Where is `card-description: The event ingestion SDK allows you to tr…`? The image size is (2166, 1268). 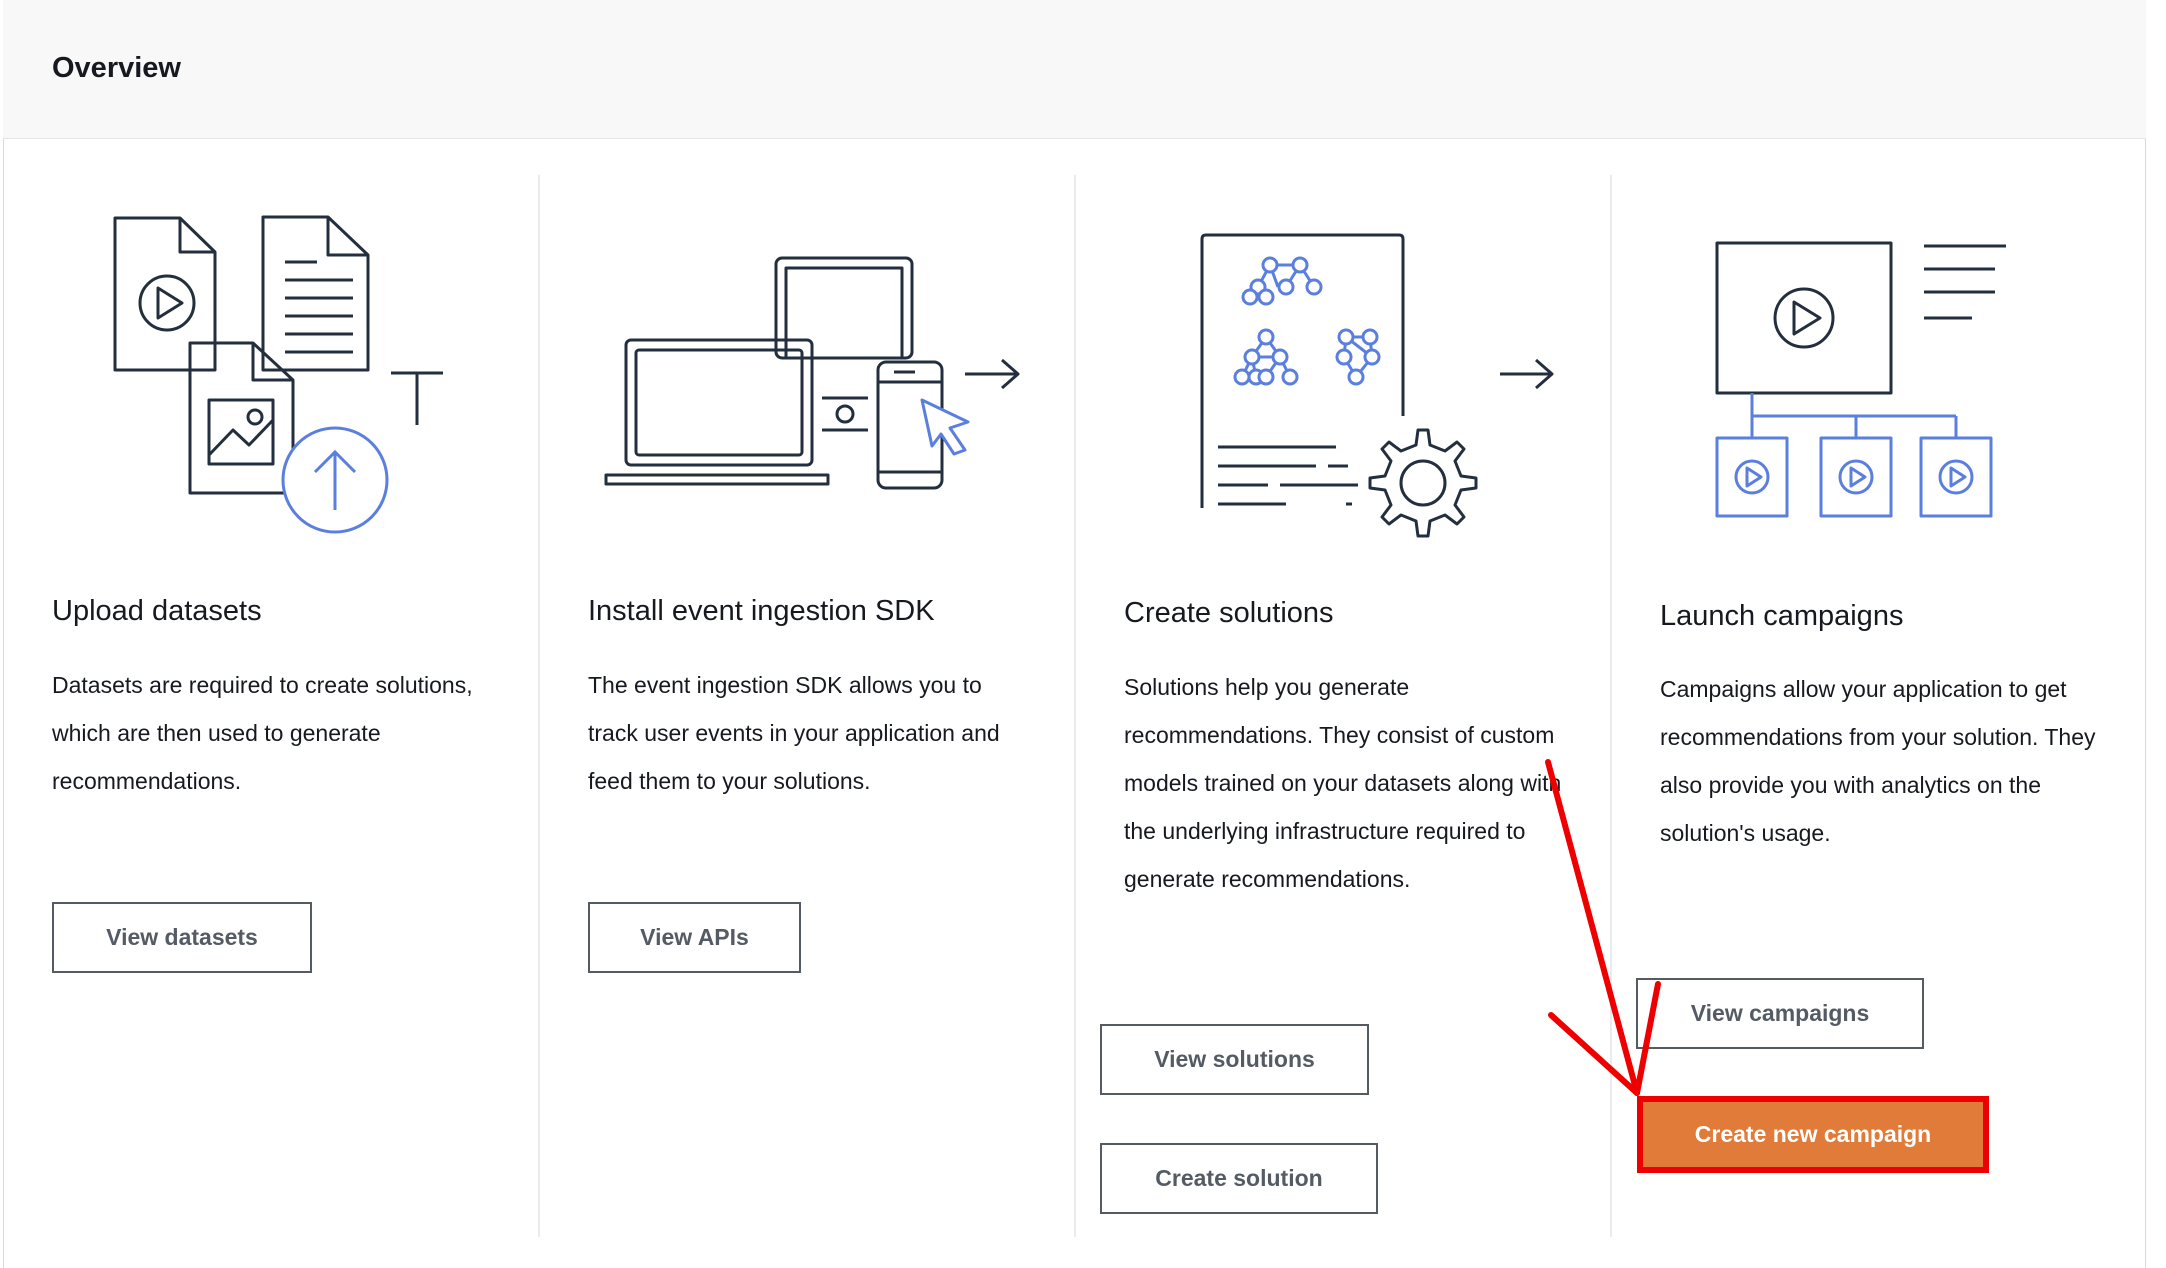 card-description: The event ingestion SDK allows you to tr… is located at coordinates (794, 733).